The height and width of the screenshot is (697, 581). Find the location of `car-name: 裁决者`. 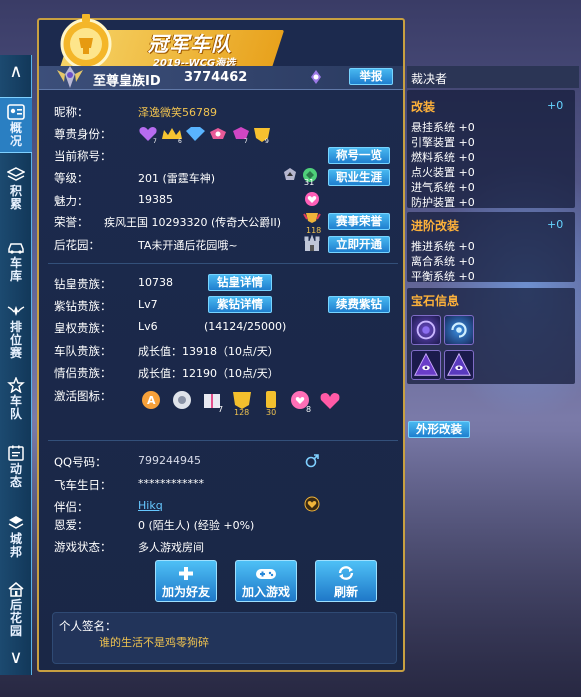

car-name: 裁决者 is located at coordinates (493, 77).